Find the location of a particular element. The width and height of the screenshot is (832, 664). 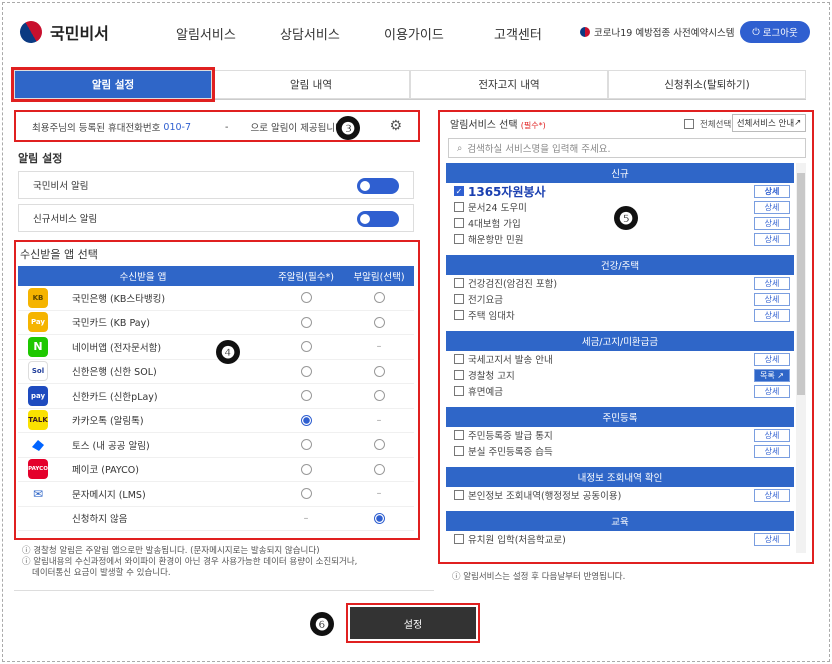

service-item: 전기요금 상세 is located at coordinates (620, 299).